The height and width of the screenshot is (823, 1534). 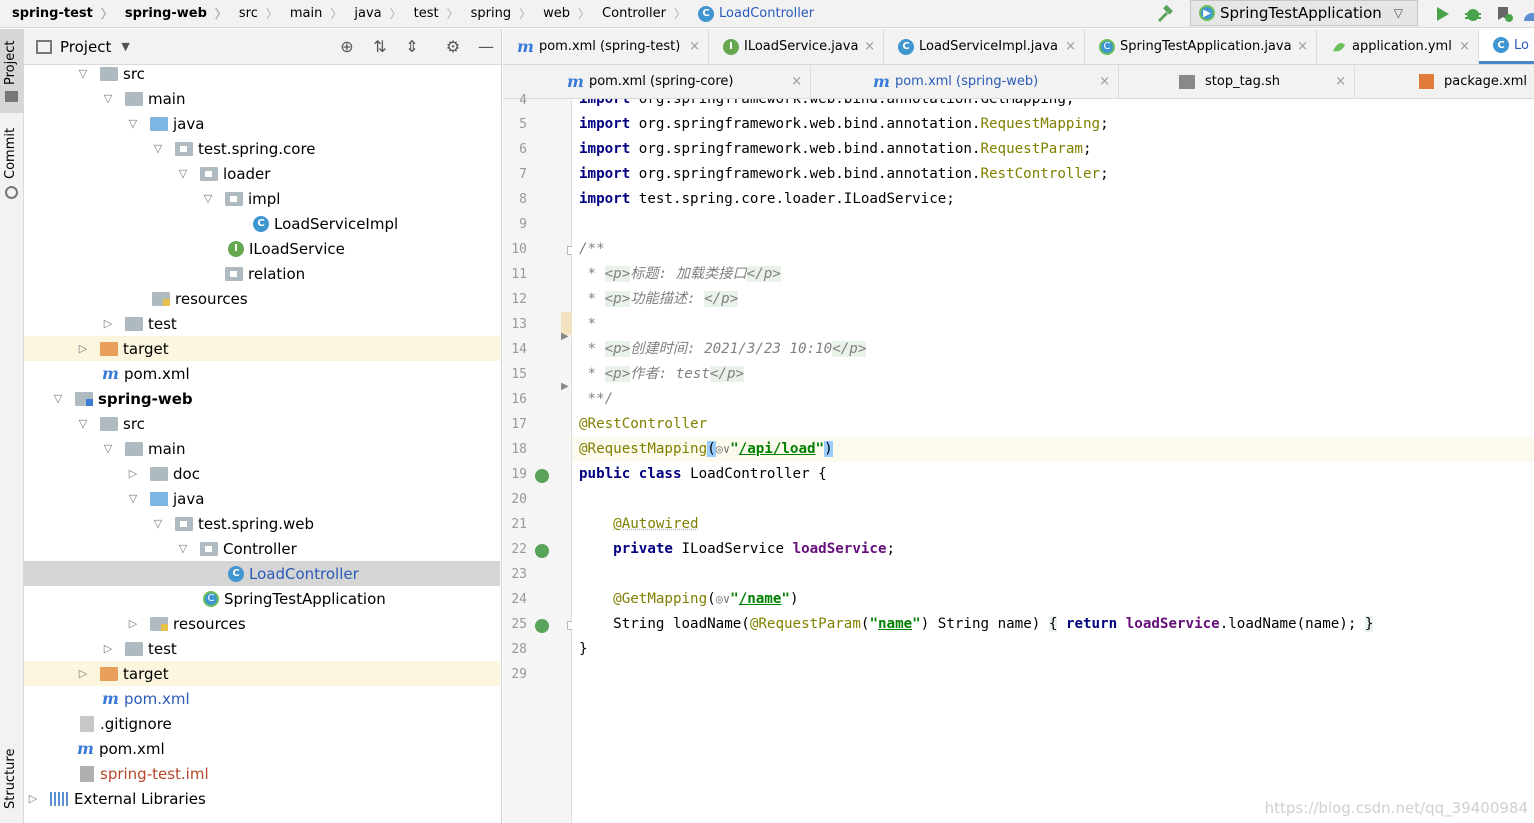 I want to click on build-hammer-icon, so click(x=1165, y=14).